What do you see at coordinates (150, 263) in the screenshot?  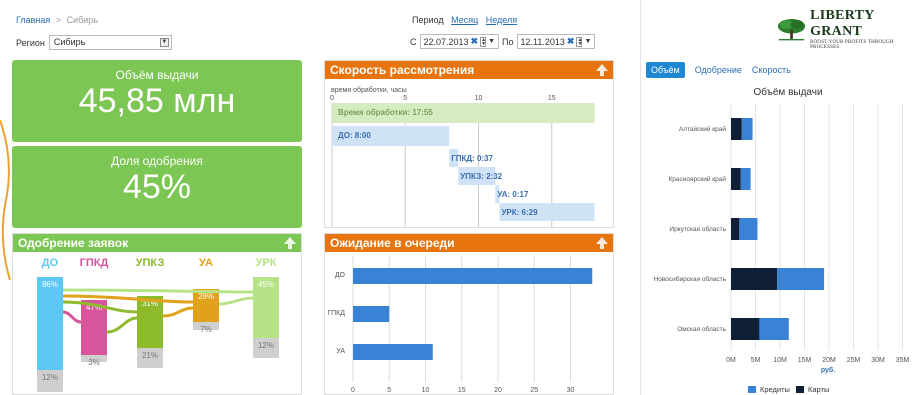 I see `stage-label: УПКЗ` at bounding box center [150, 263].